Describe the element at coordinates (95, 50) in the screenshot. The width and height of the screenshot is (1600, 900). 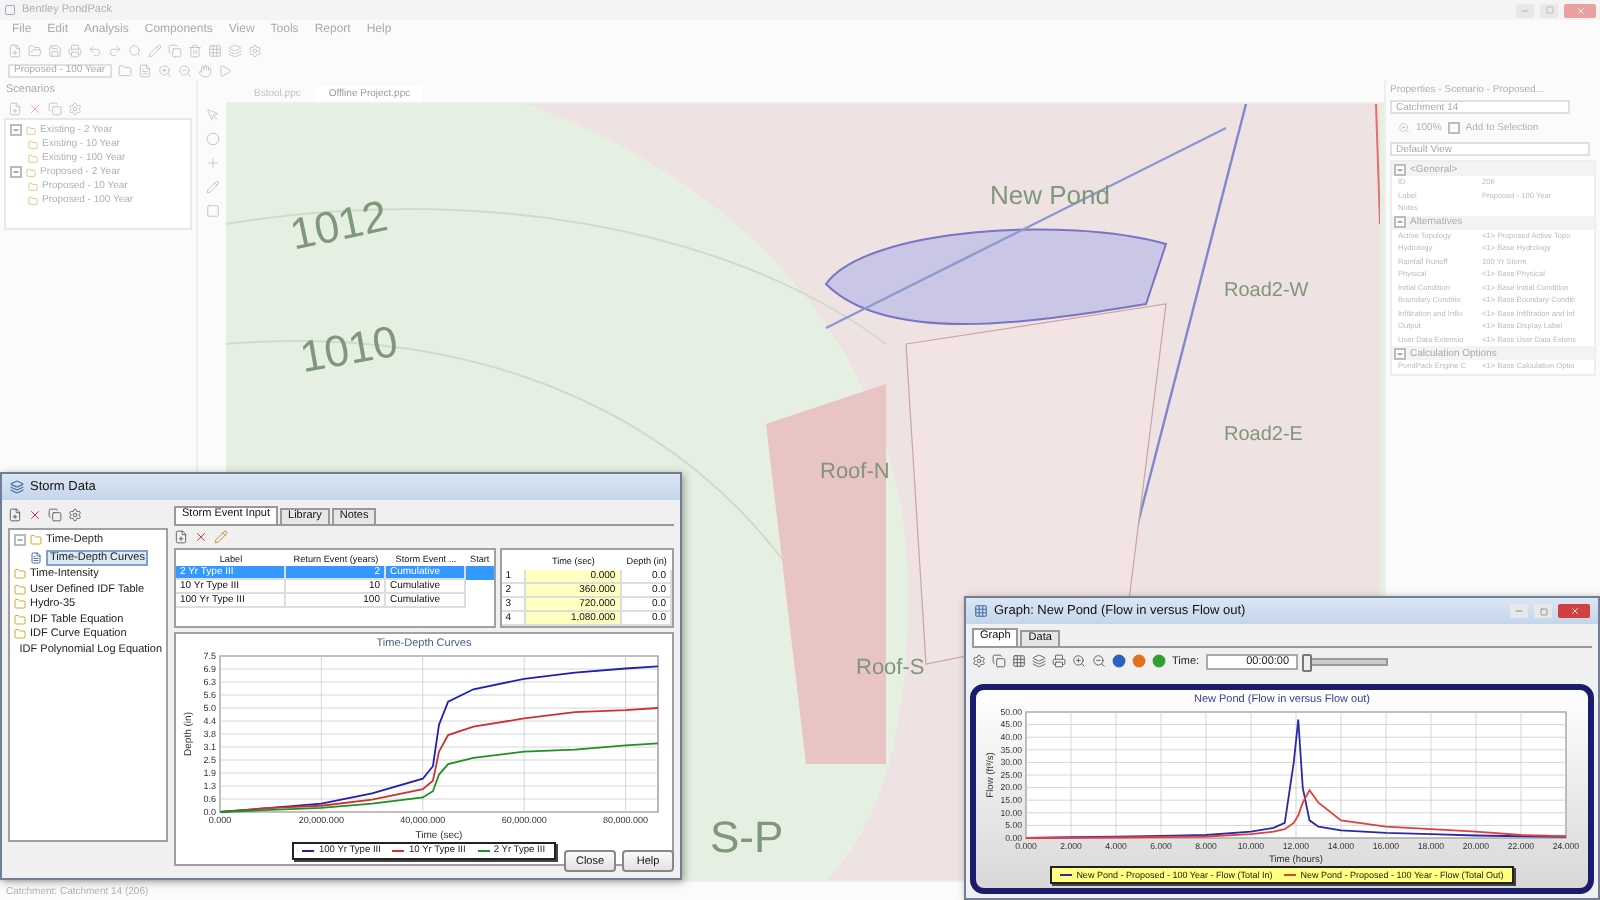
I see `undo-icon` at that location.